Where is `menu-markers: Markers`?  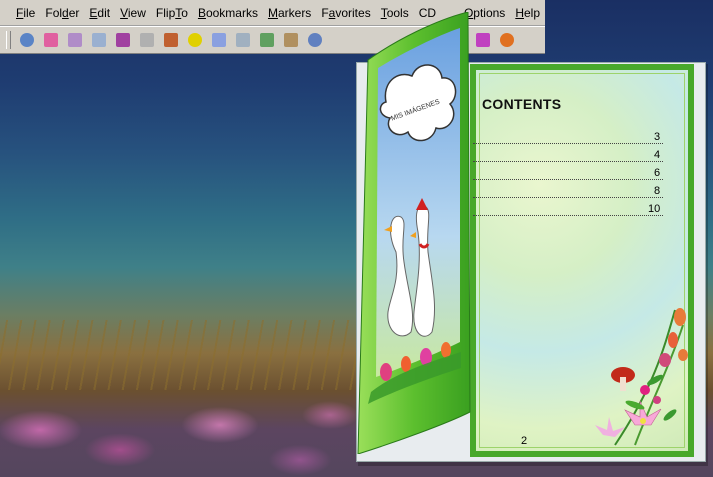
menu-markers: Markers is located at coordinates (289, 12).